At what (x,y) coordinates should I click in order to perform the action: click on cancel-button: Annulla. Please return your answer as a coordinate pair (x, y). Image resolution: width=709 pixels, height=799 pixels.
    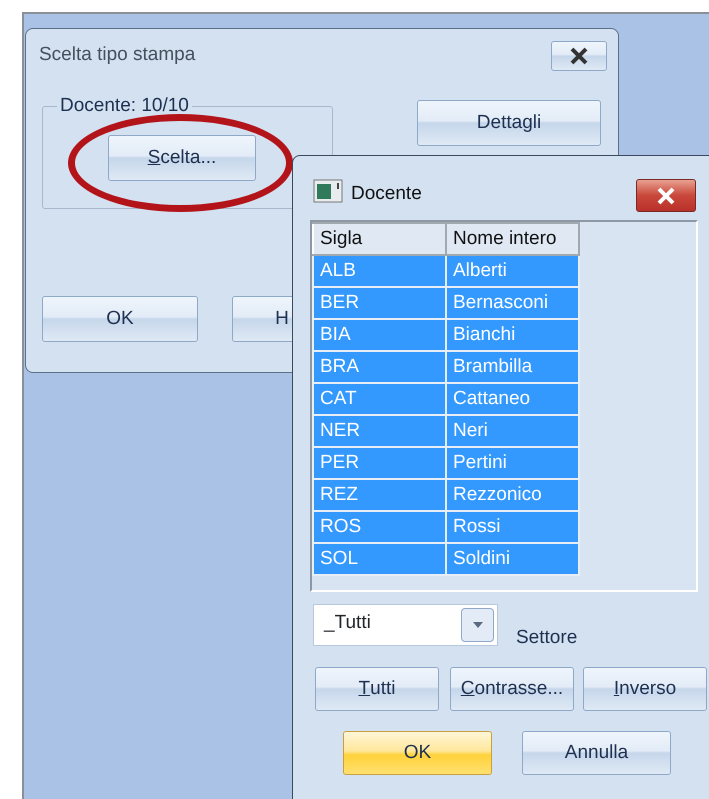
    Looking at the image, I should click on (596, 753).